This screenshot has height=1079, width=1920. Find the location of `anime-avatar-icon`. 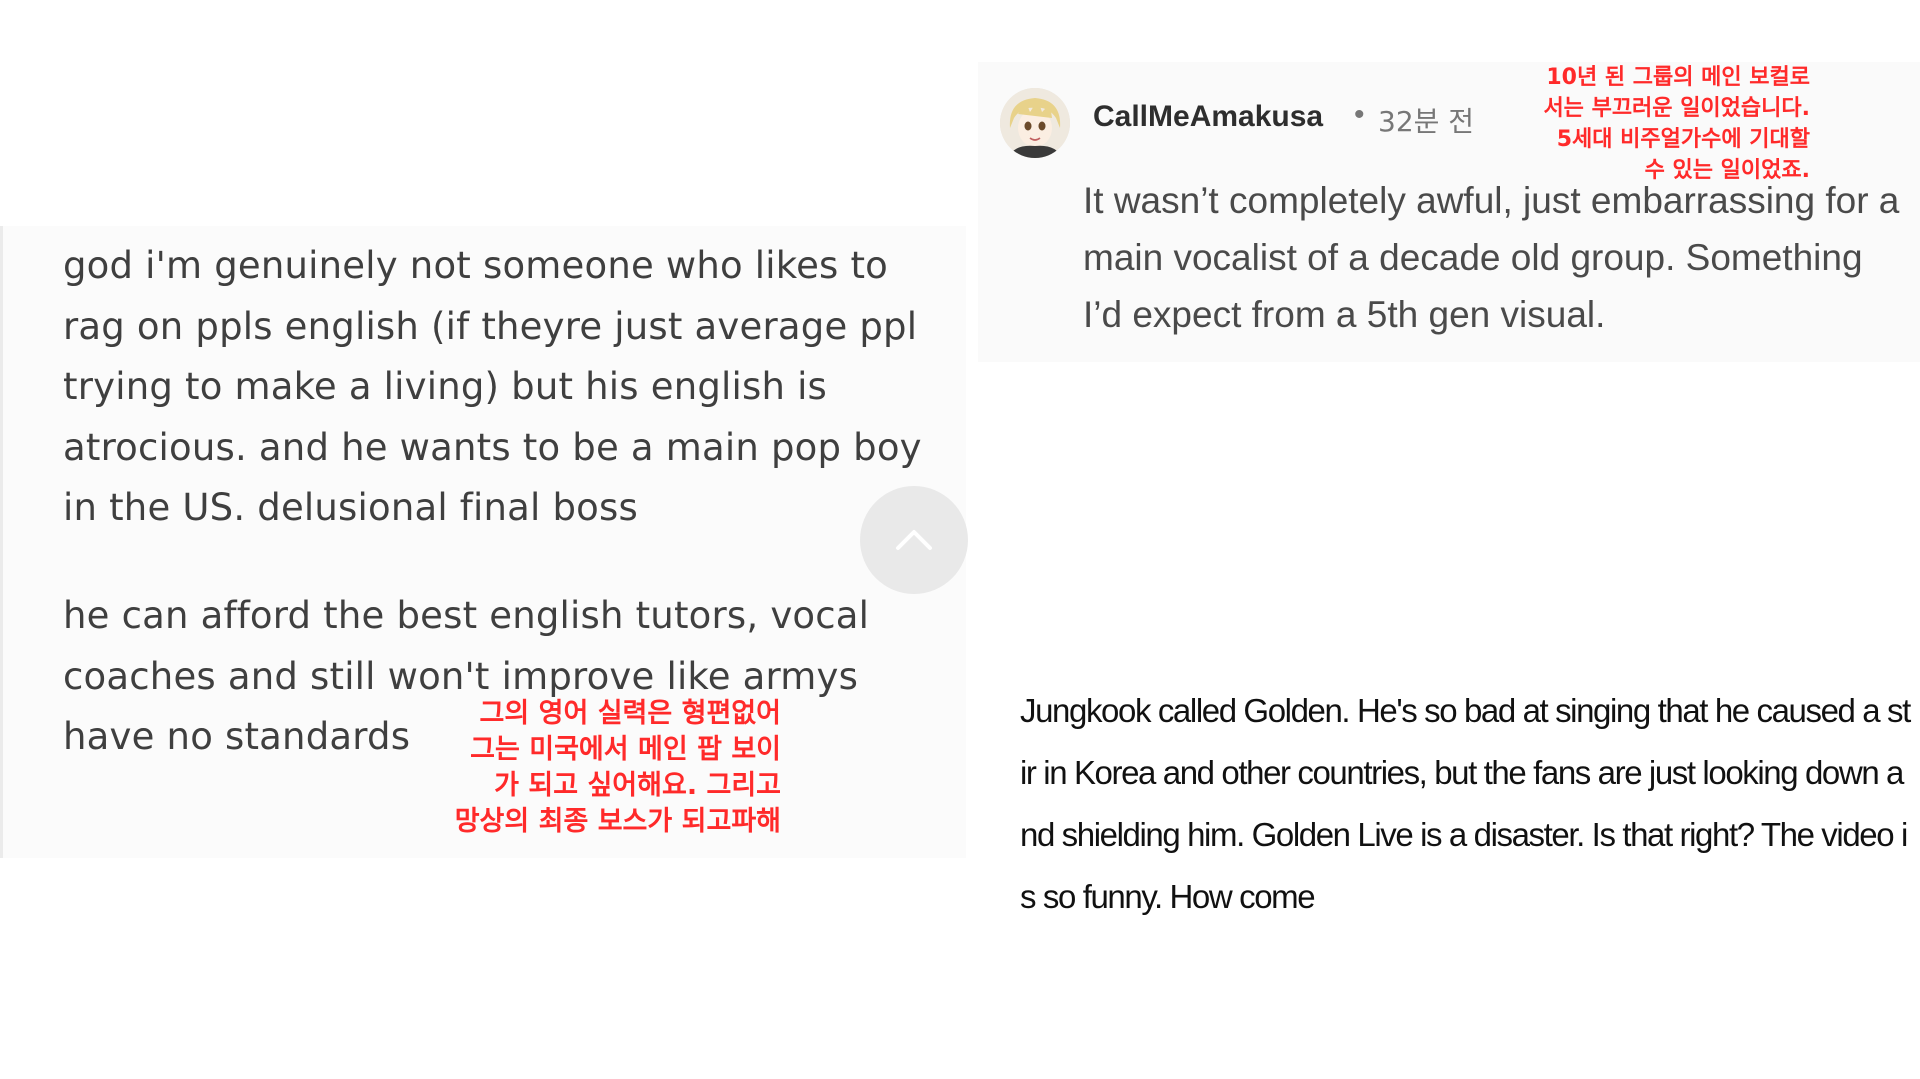

anime-avatar-icon is located at coordinates (1035, 123).